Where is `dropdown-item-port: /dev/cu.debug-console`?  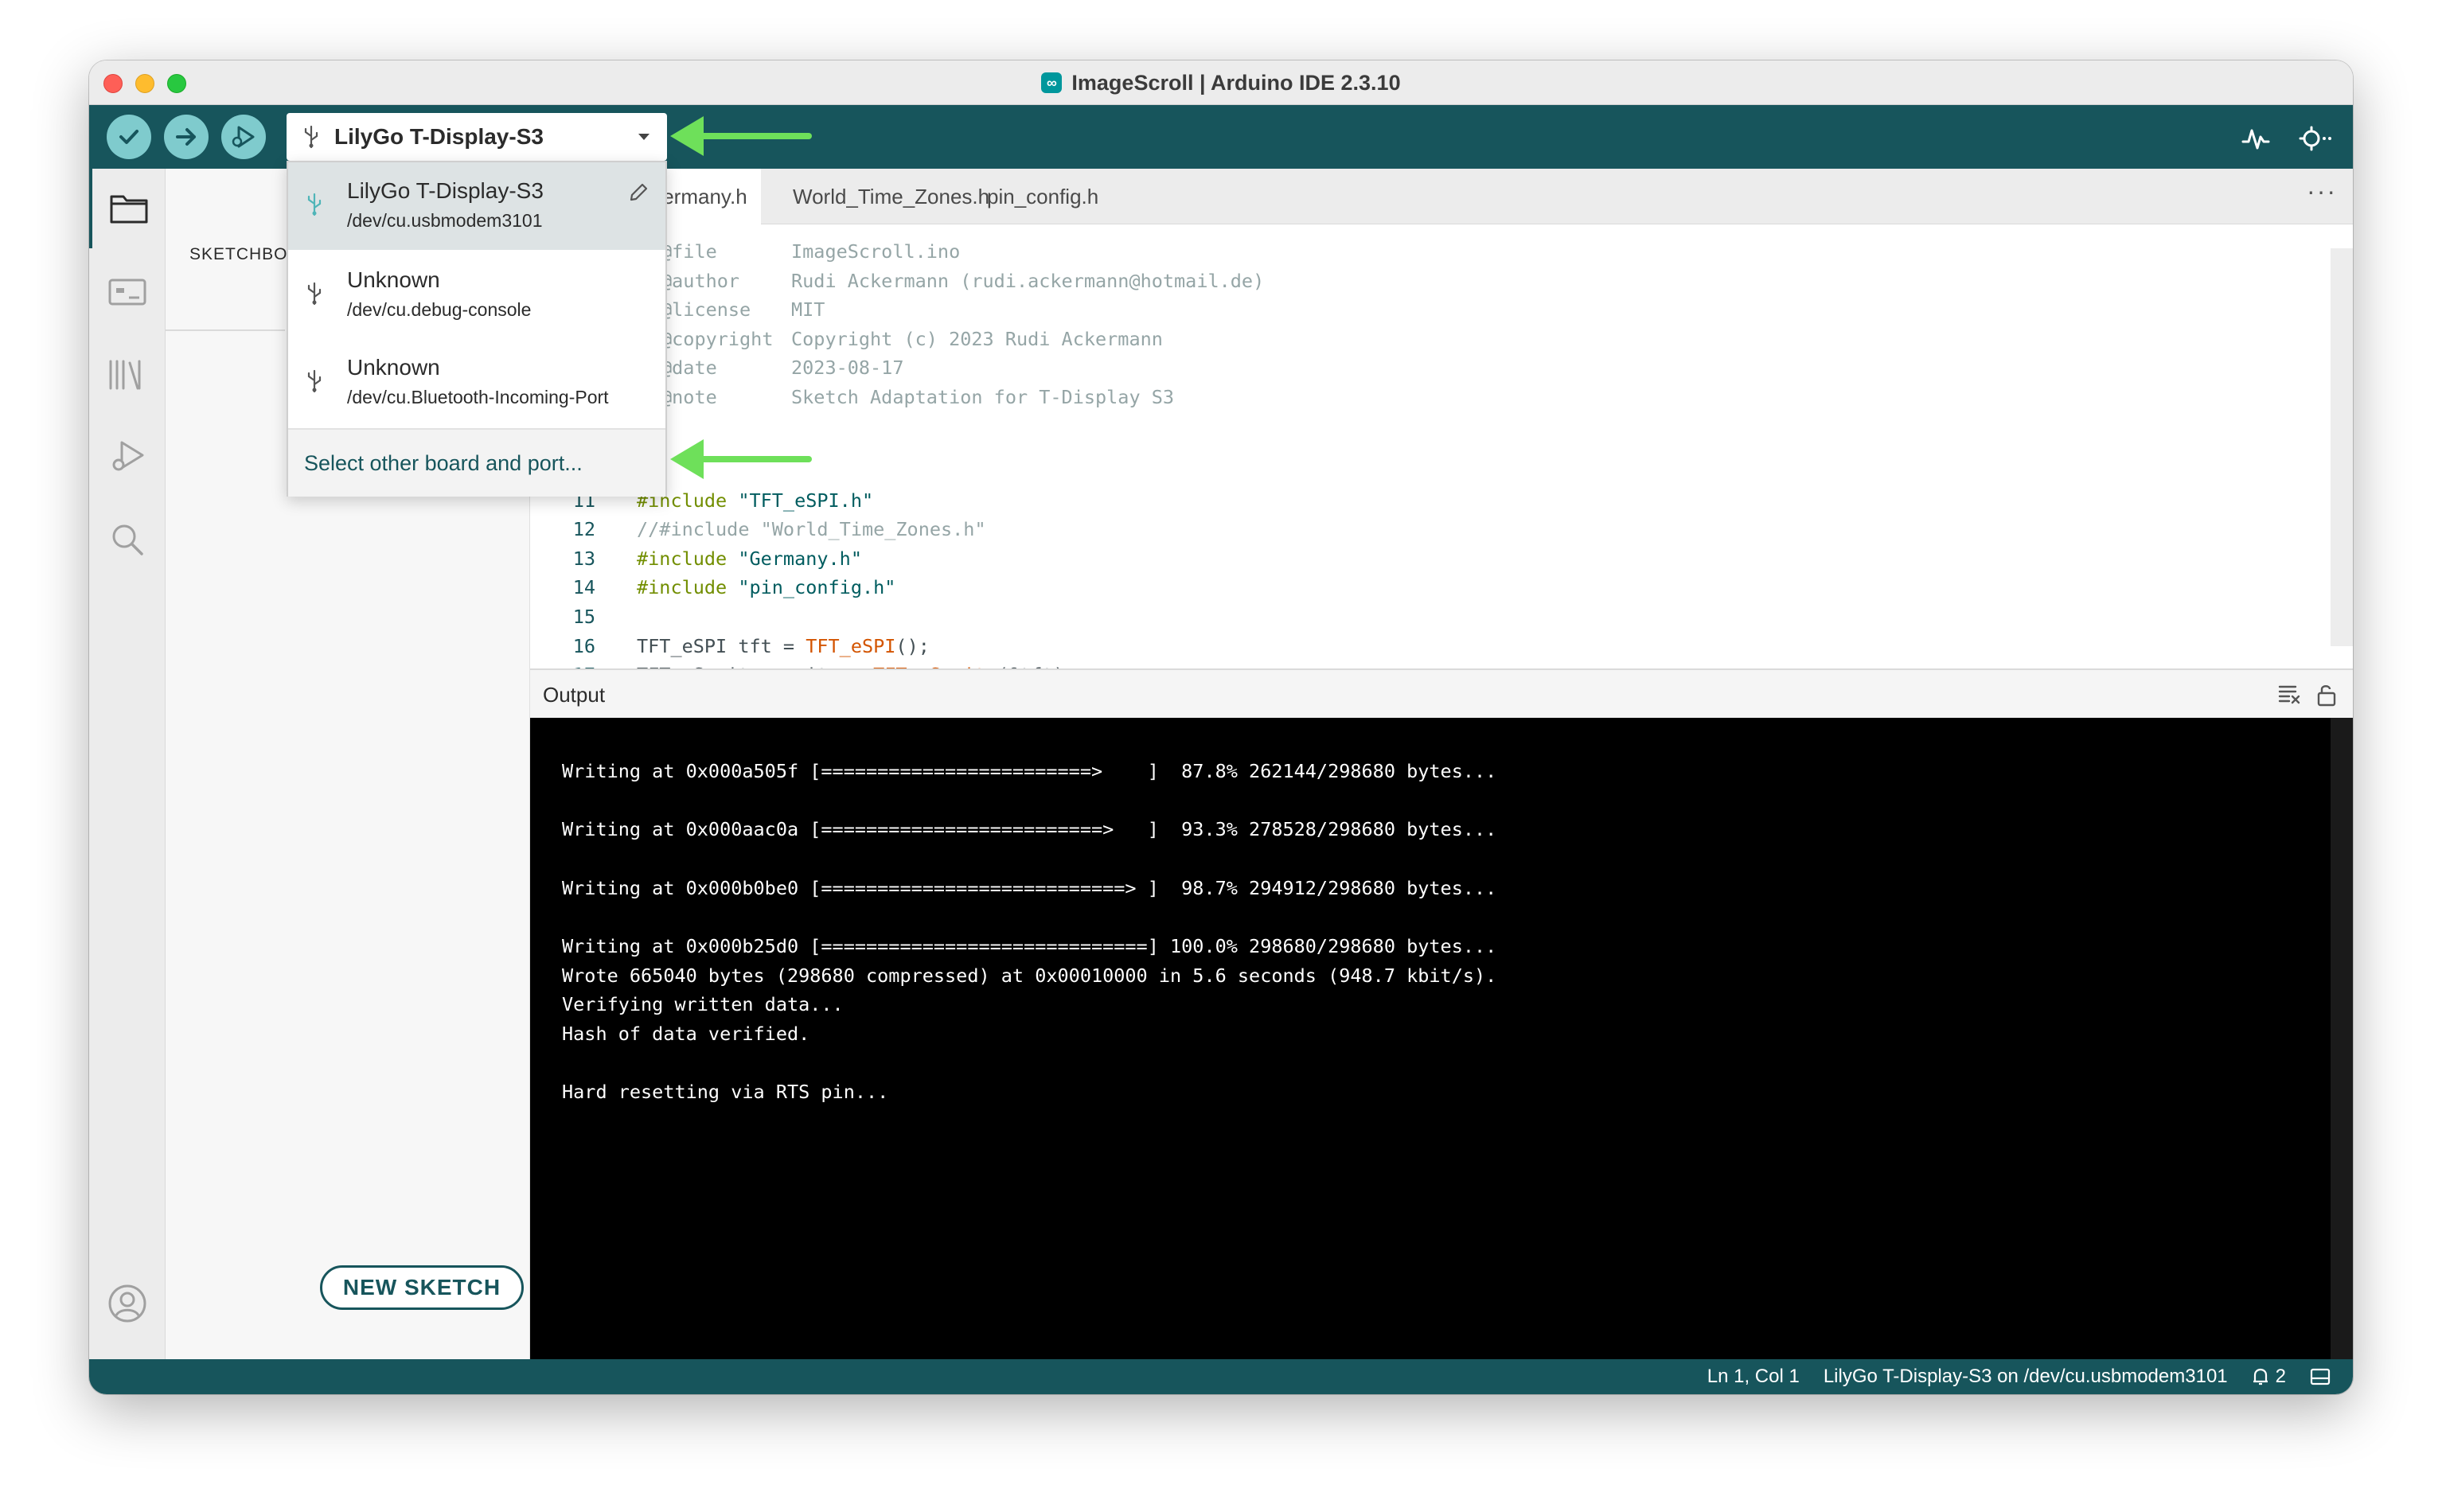 dropdown-item-port: /dev/cu.debug-console is located at coordinates (440, 309).